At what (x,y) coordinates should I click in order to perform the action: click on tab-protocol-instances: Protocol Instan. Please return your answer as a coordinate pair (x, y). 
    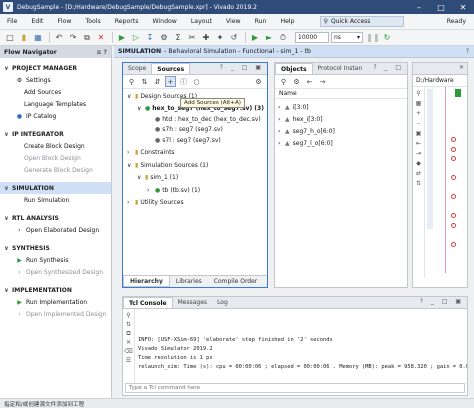
    Looking at the image, I should click on (340, 68).